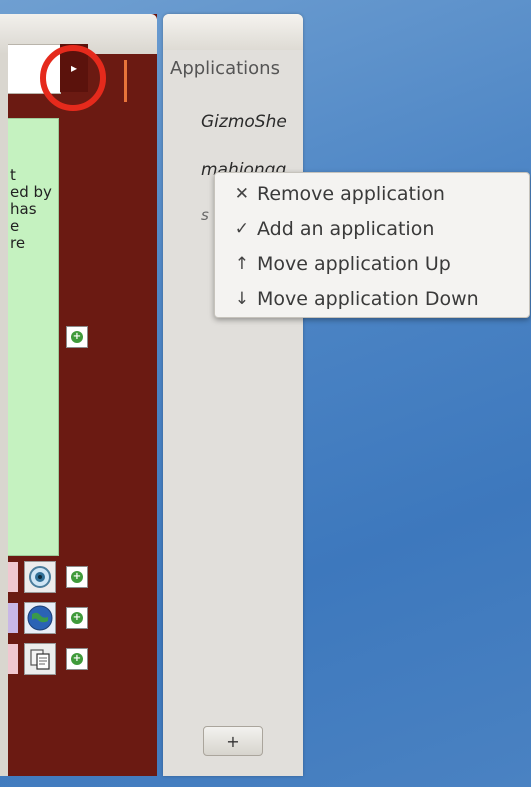 The width and height of the screenshot is (531, 787). Describe the element at coordinates (241, 228) in the screenshot. I see `checkmark-icon: ✓` at that location.